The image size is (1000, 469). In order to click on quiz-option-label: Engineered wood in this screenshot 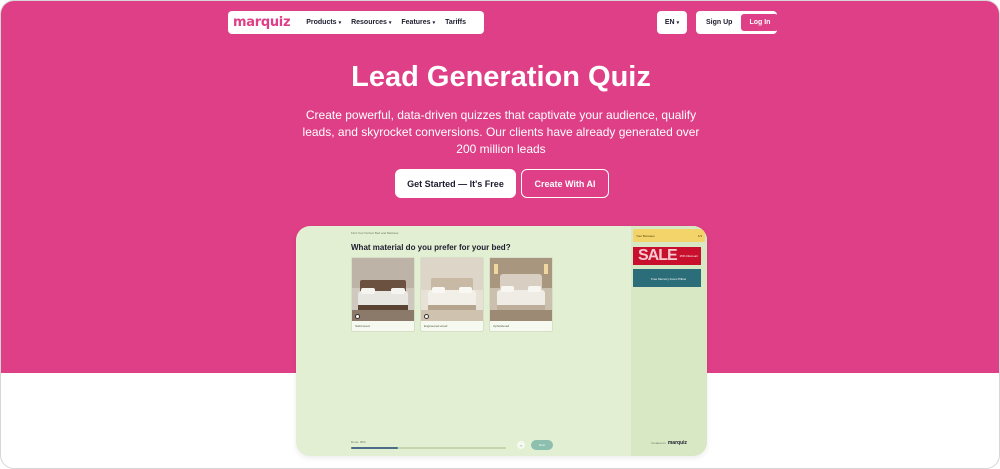, I will do `click(436, 326)`.